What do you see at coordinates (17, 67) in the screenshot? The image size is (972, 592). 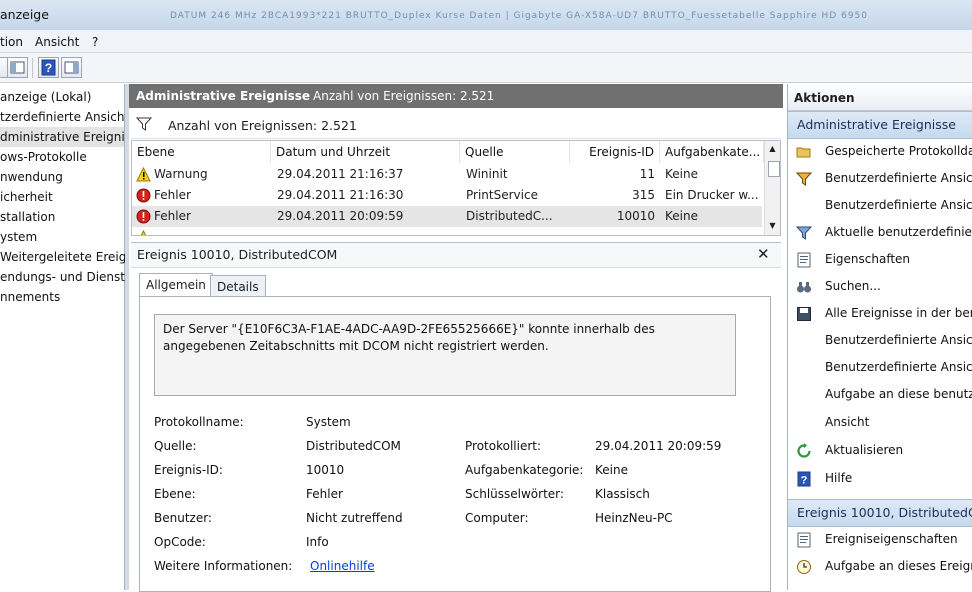 I see `show-hide-console-tree-button` at bounding box center [17, 67].